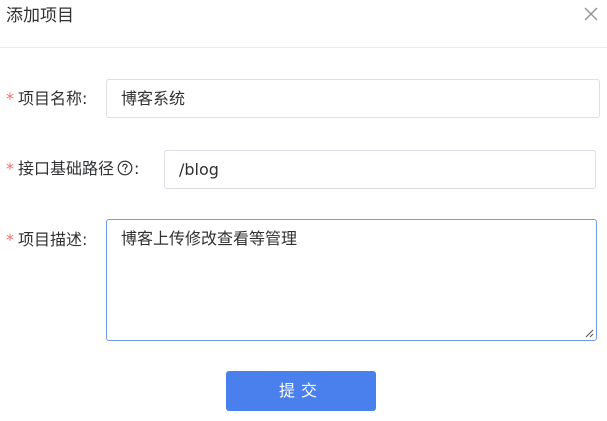 This screenshot has width=607, height=421. I want to click on description-label-text: 项目描述:, so click(53, 239).